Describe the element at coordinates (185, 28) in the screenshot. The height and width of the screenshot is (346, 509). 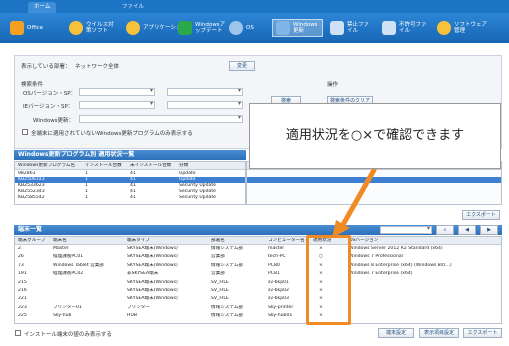
I see `windows-update-icon` at that location.